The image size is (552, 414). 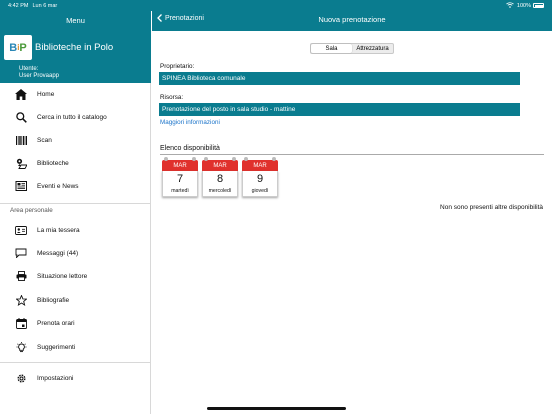 I want to click on status-bar: 4:42 PM Lun 6 mar 100%, so click(x=276, y=5).